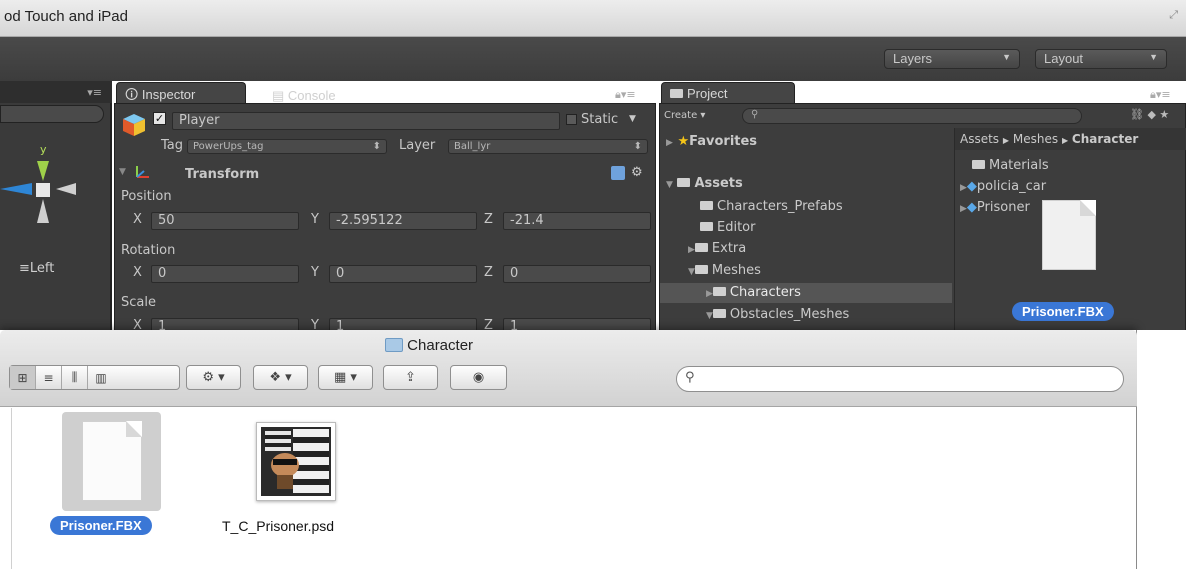 The height and width of the screenshot is (569, 1186). I want to click on info-icon: 🛈, so click(132, 94).